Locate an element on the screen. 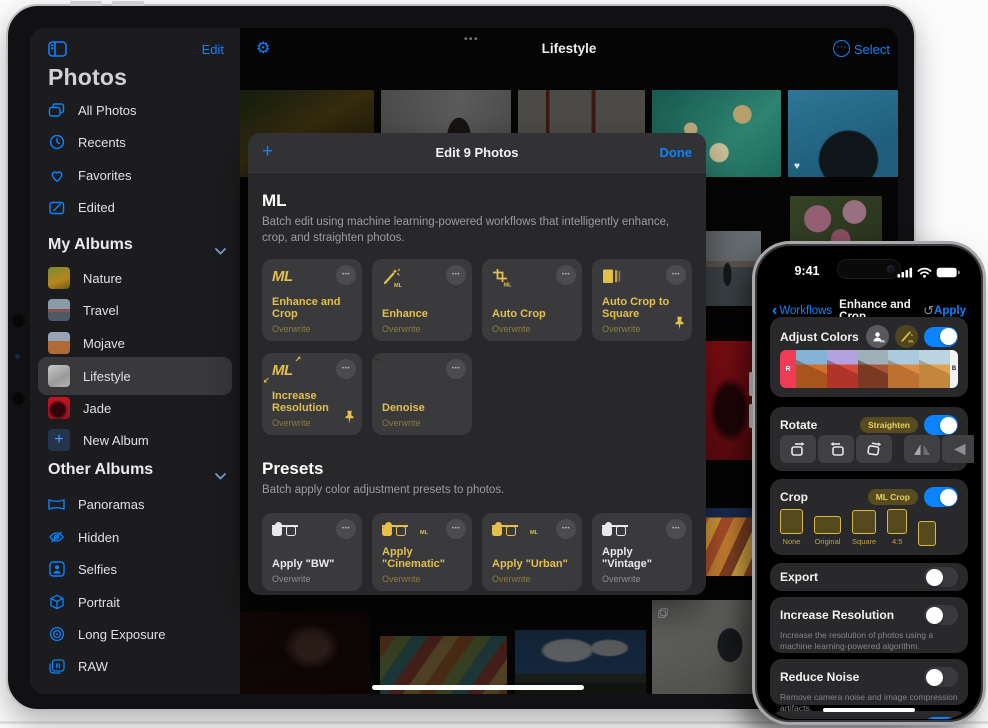  export-toggle is located at coordinates (941, 577).